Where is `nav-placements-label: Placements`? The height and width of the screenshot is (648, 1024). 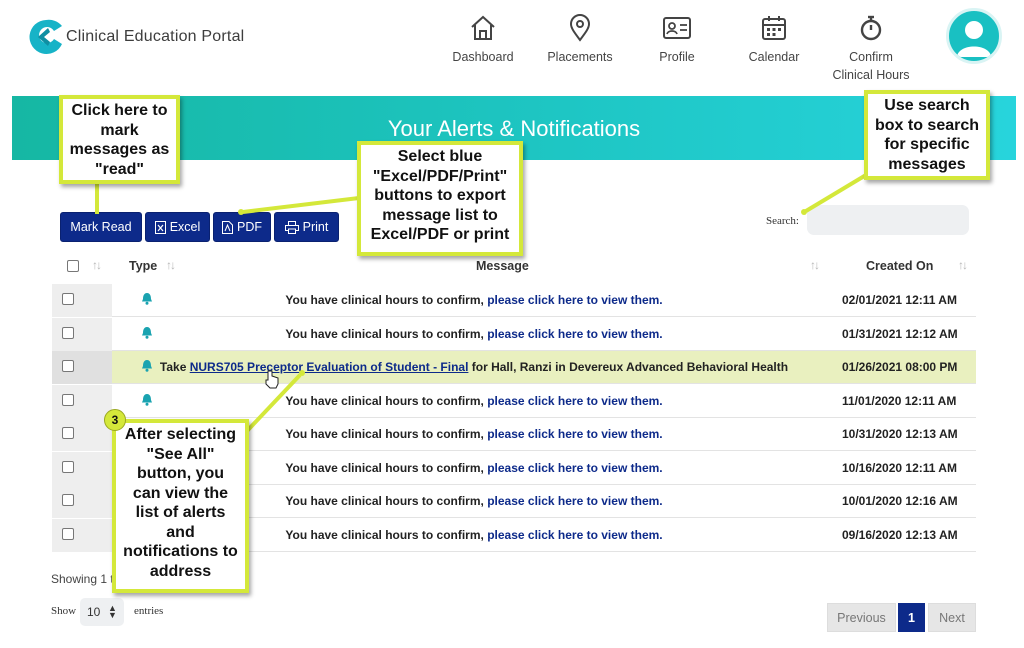 nav-placements-label: Placements is located at coordinates (580, 57).